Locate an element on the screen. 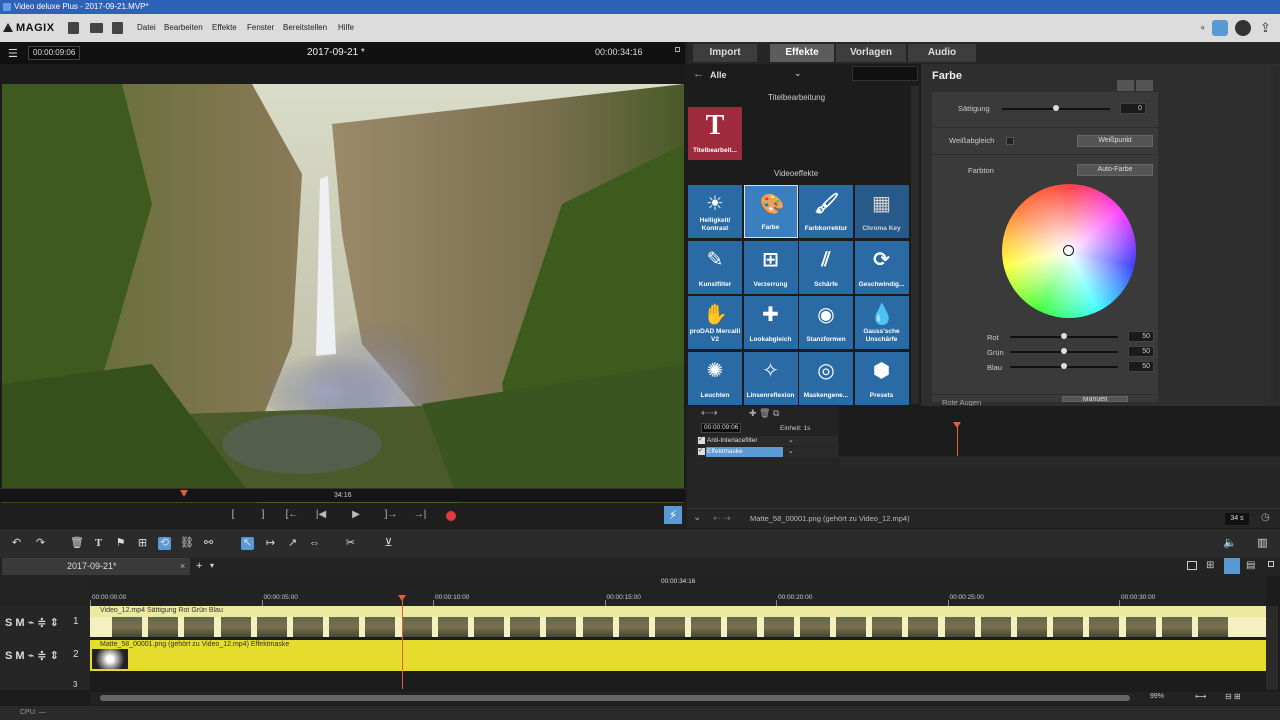 This screenshot has width=1280, height=720. menu-bearbeiten: Bearbeiten is located at coordinates (183, 27).